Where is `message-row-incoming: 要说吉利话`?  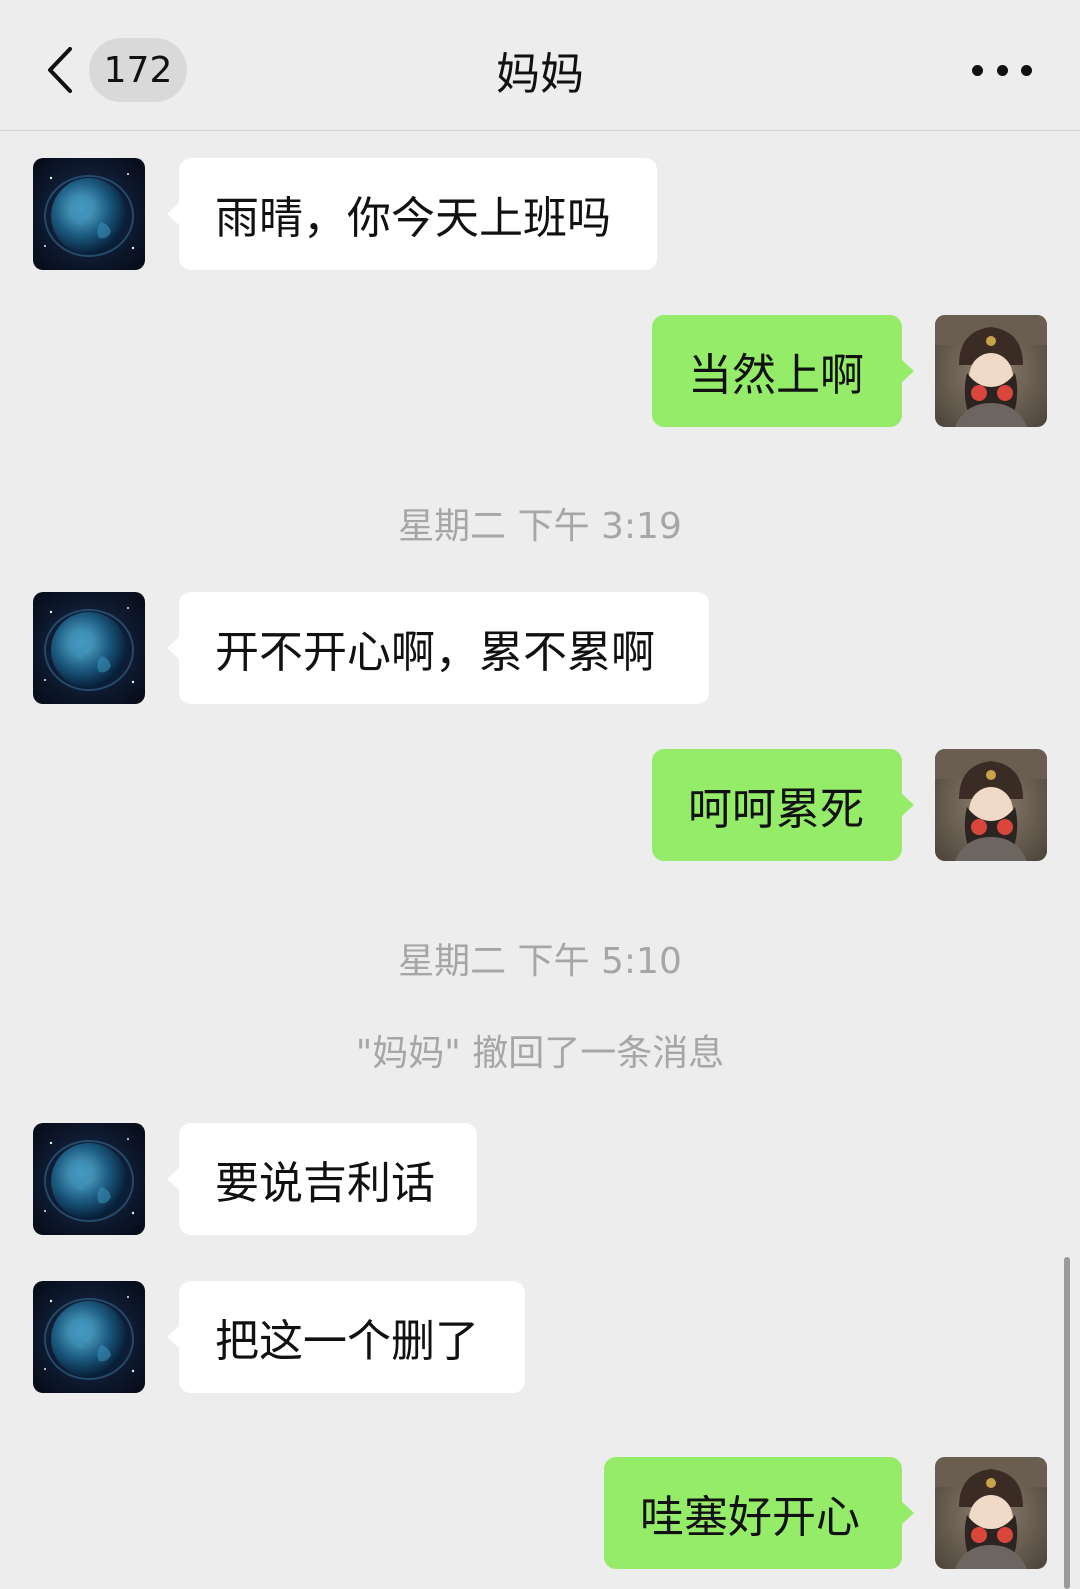 message-row-incoming: 要说吉利话 is located at coordinates (540, 1179).